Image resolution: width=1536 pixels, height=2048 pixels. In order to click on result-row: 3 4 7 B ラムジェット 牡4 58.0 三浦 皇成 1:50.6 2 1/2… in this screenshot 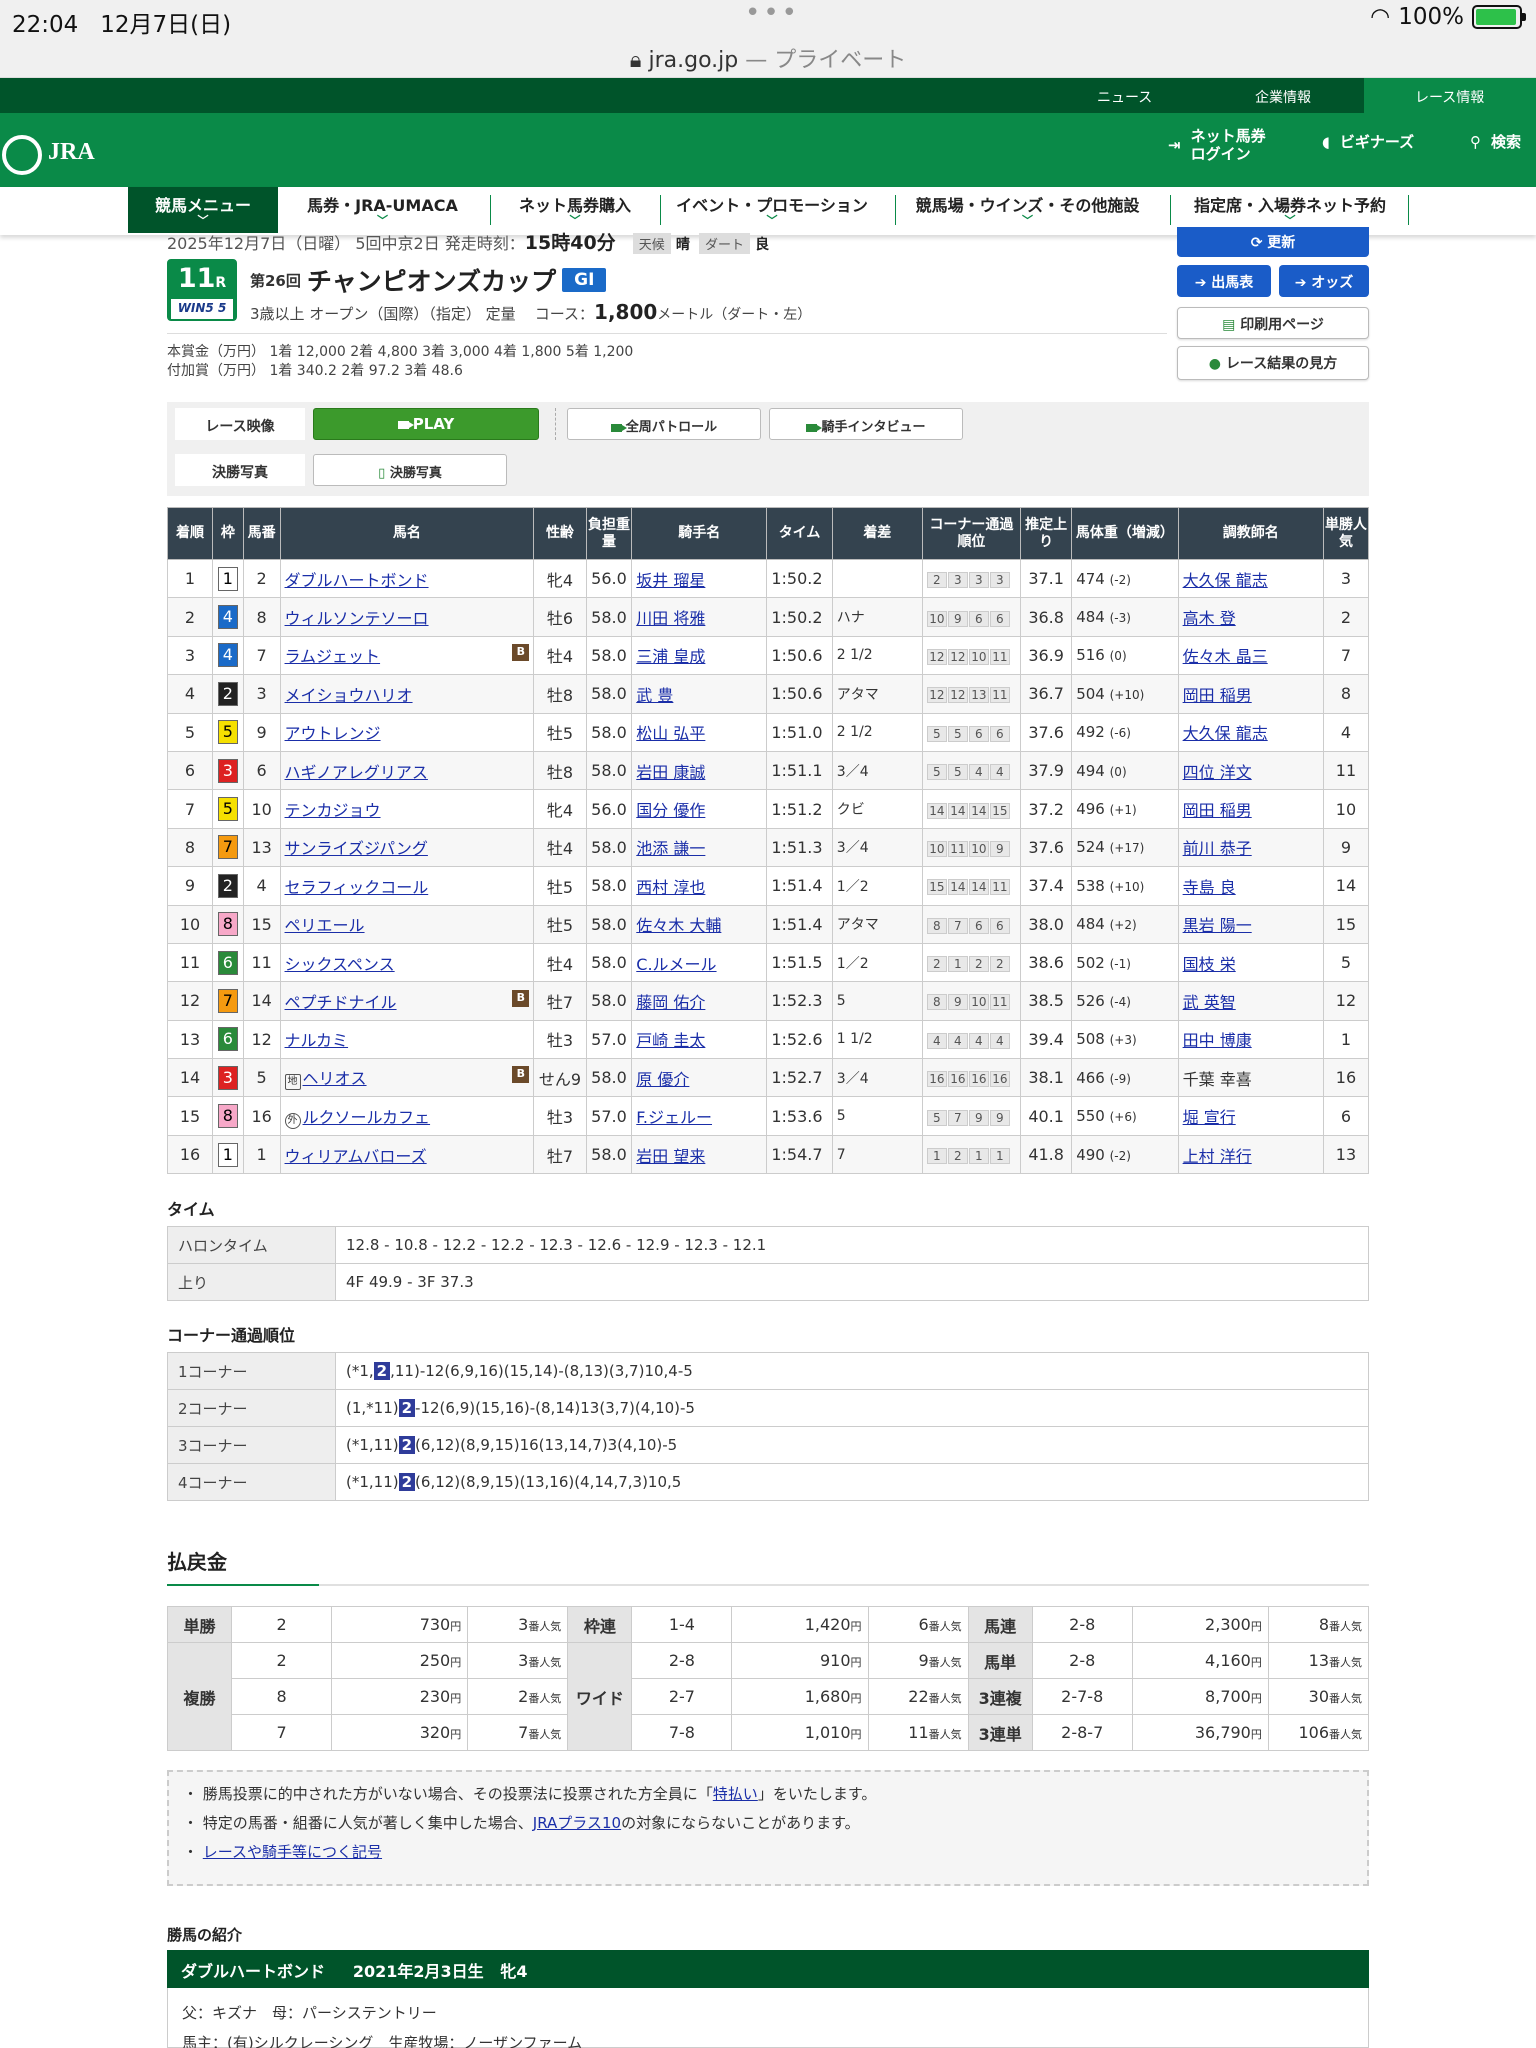, I will do `click(768, 655)`.